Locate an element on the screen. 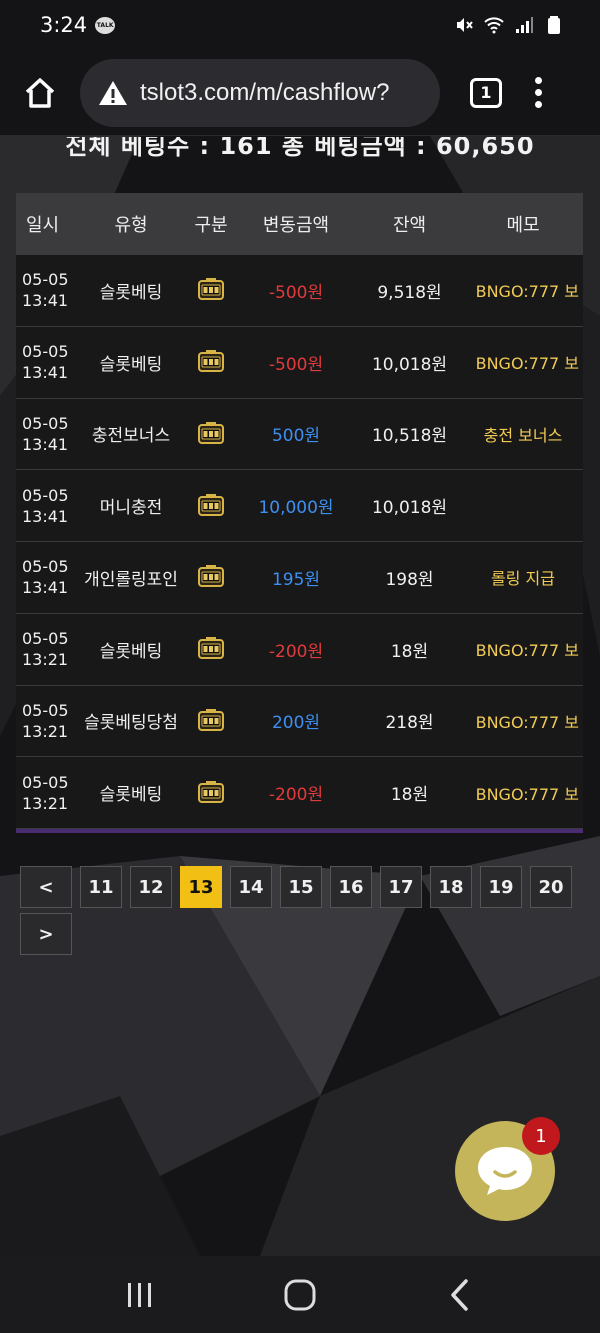 The width and height of the screenshot is (600, 1333). recent-apps-icon is located at coordinates (139, 1294).